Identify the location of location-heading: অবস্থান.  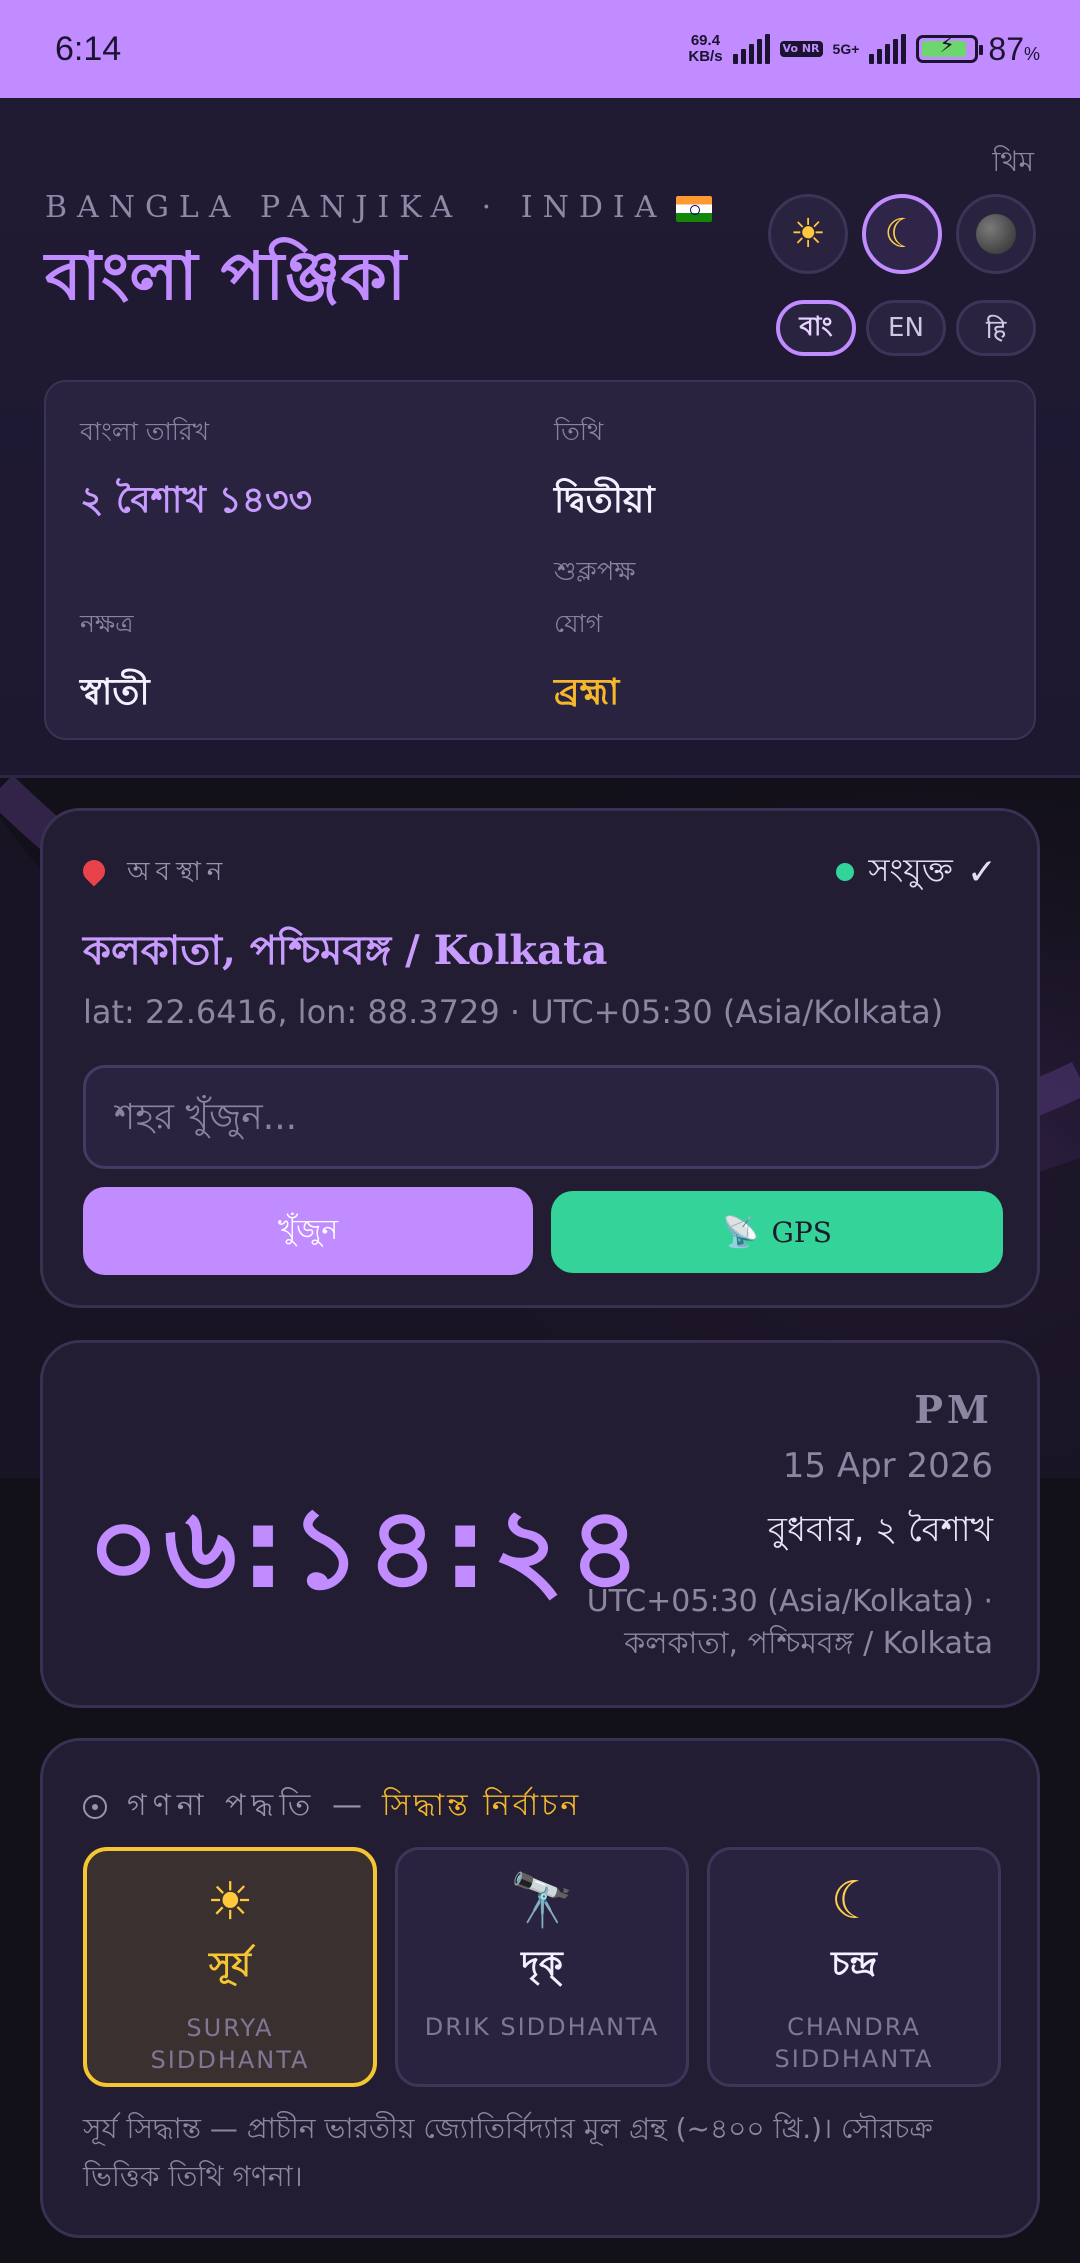
(153, 873).